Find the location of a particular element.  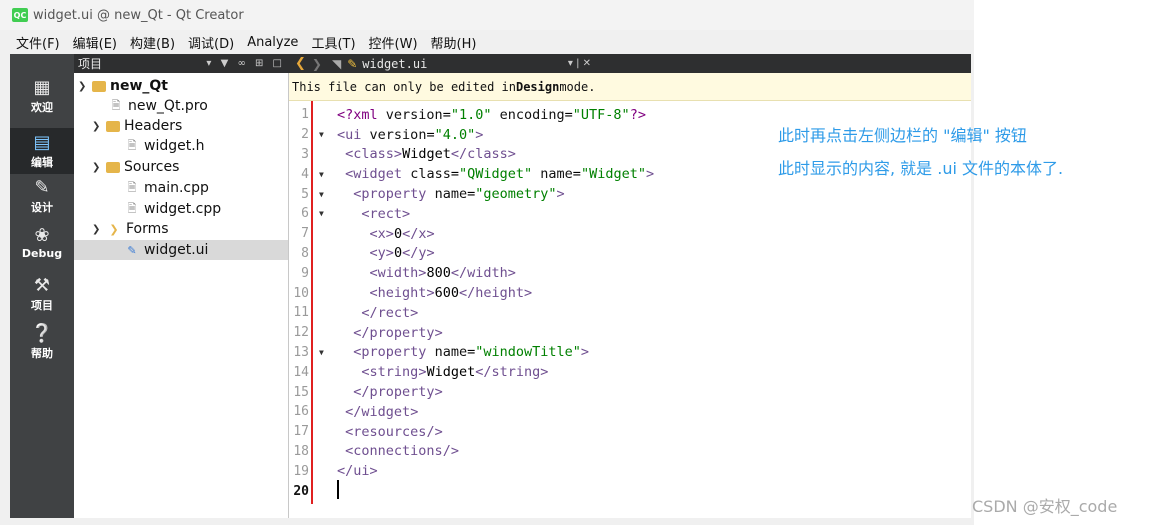

code-line: 18 <connections/> is located at coordinates (374, 452).